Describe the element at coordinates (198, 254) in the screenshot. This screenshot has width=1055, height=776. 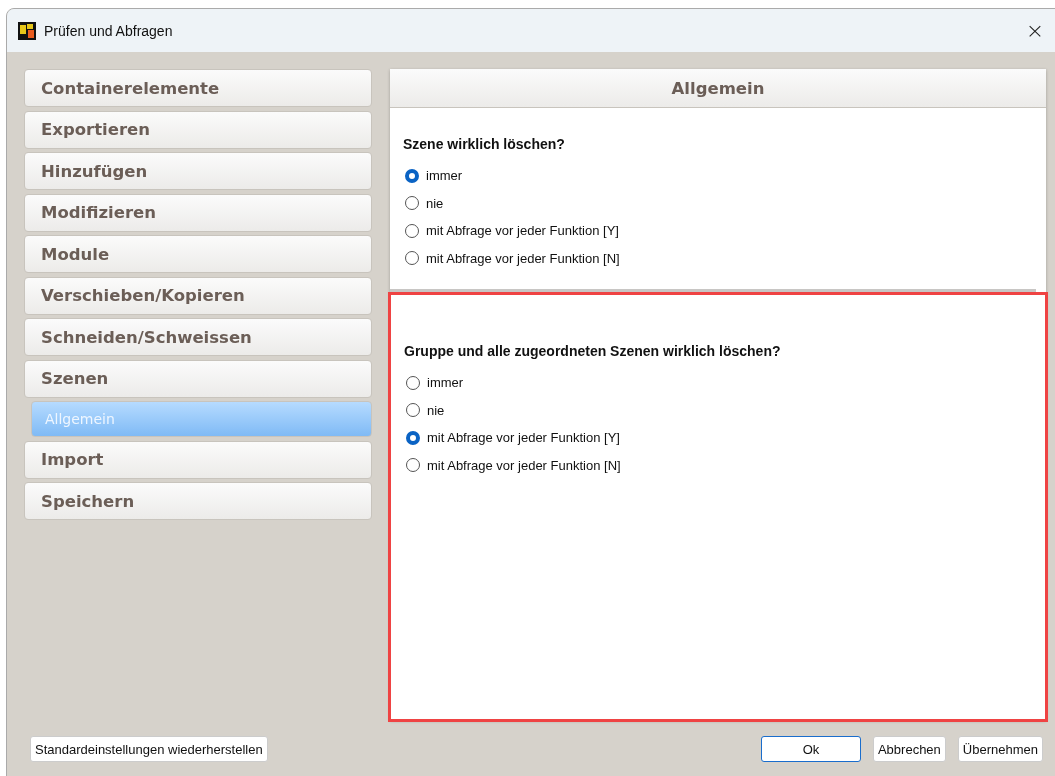
I see `sidebar-item: Module` at that location.